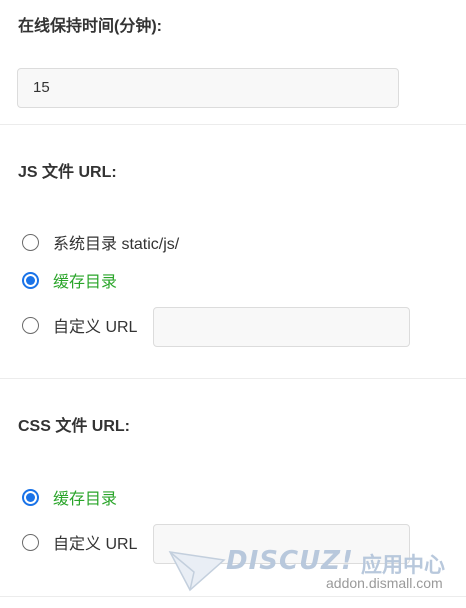  I want to click on css-option-custom-url: 自定义 URL, so click(79, 542).